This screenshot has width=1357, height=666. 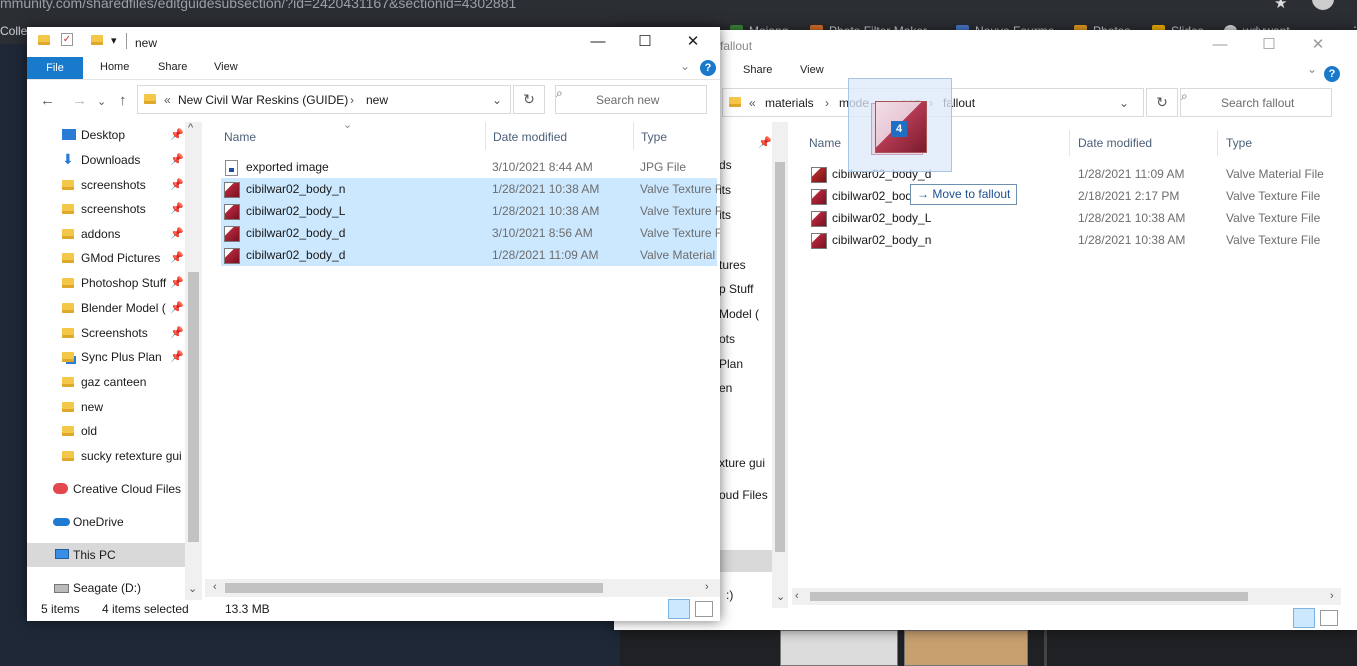 What do you see at coordinates (107, 588) in the screenshot?
I see `nav-item-seagate: Seagate (D:)` at bounding box center [107, 588].